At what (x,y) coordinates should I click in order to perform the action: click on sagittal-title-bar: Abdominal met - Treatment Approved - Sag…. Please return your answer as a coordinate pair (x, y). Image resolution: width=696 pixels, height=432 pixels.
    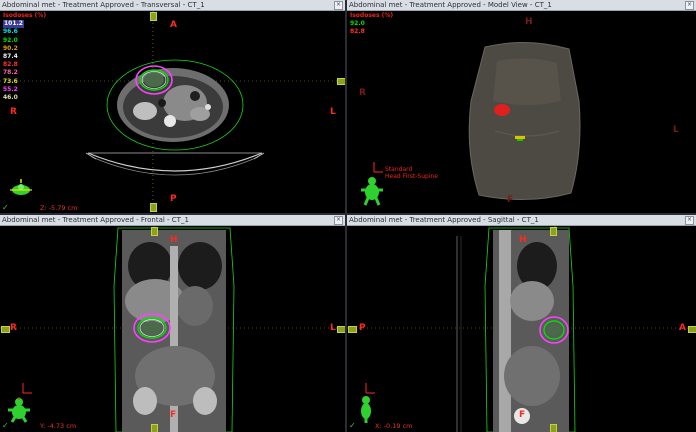
    Looking at the image, I should click on (521, 220).